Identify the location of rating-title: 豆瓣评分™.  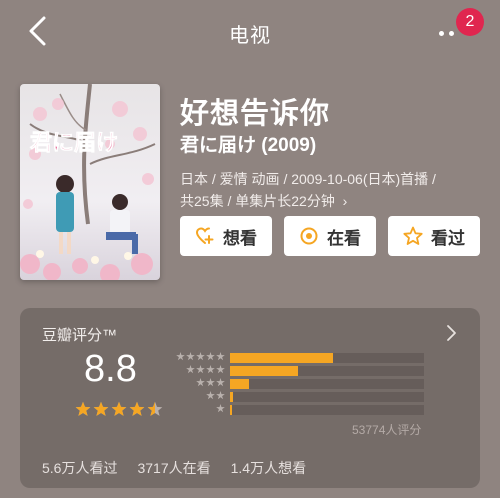
(80, 335).